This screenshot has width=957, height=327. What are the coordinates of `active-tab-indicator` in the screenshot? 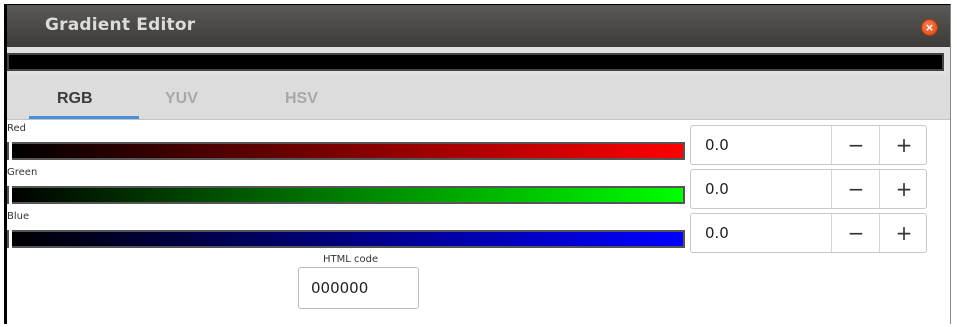 It's located at (84, 117).